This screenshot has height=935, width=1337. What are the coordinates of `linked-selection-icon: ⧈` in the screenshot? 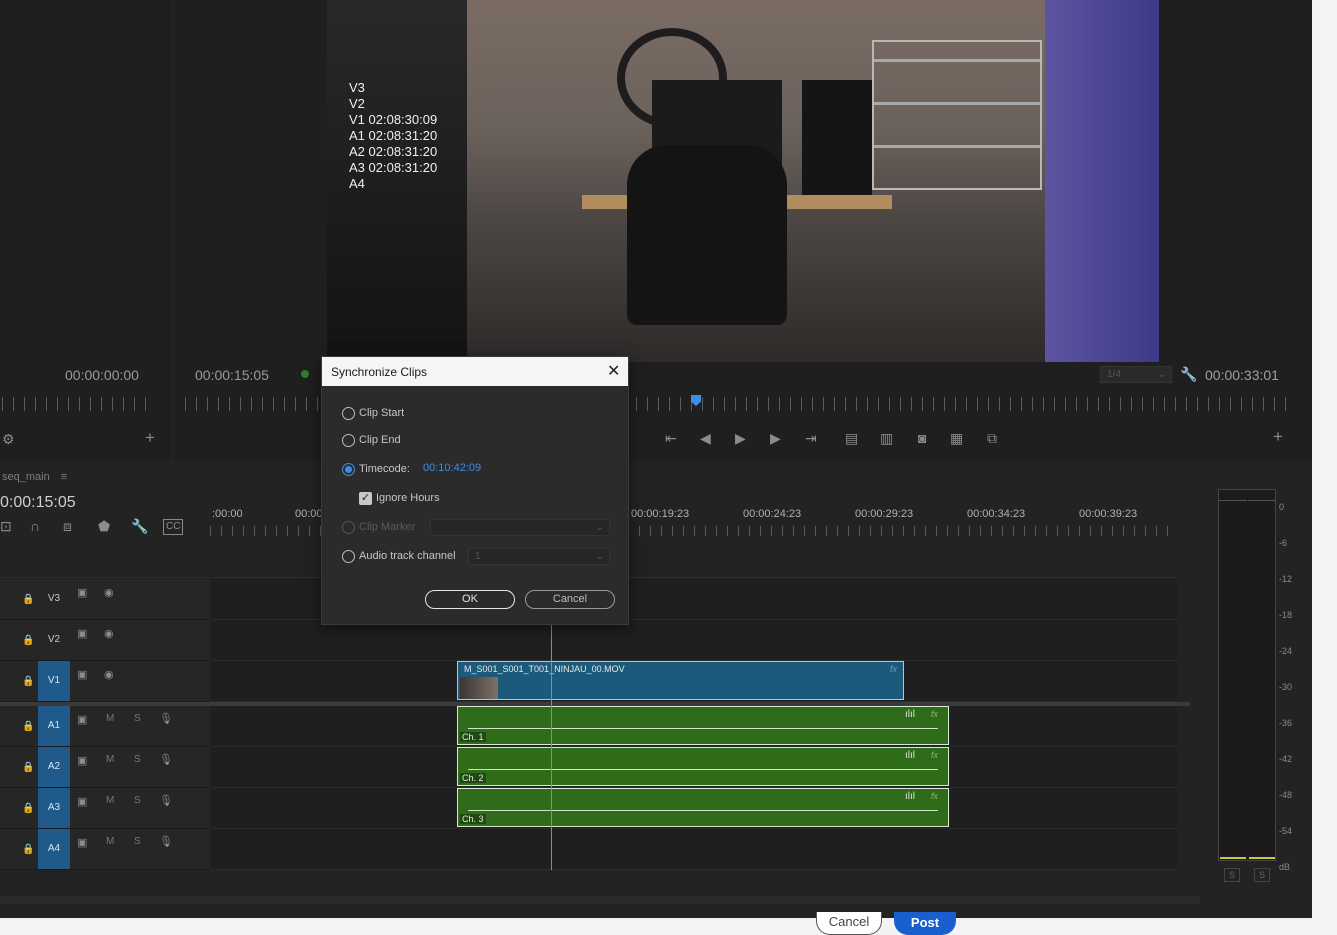 It's located at (67, 526).